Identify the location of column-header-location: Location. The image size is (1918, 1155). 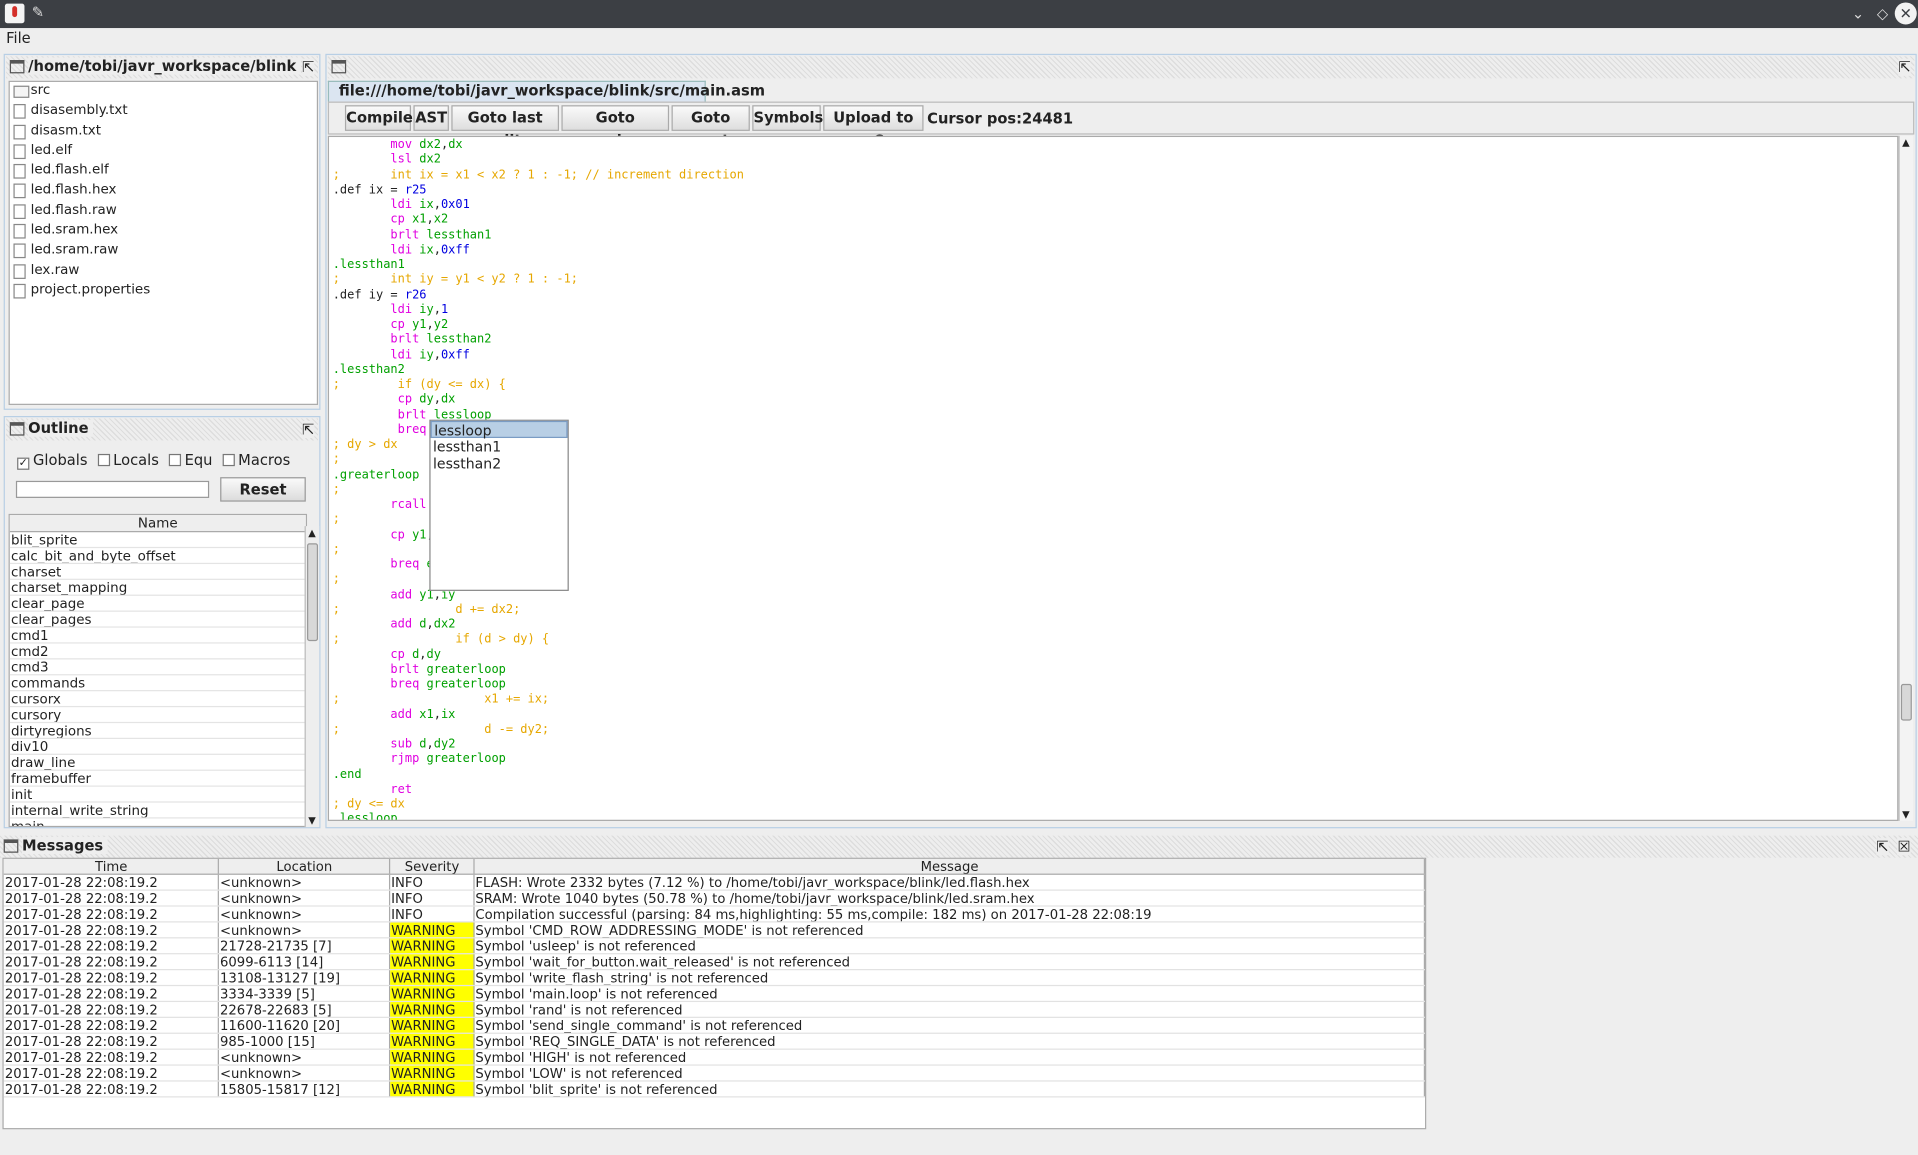
(304, 866).